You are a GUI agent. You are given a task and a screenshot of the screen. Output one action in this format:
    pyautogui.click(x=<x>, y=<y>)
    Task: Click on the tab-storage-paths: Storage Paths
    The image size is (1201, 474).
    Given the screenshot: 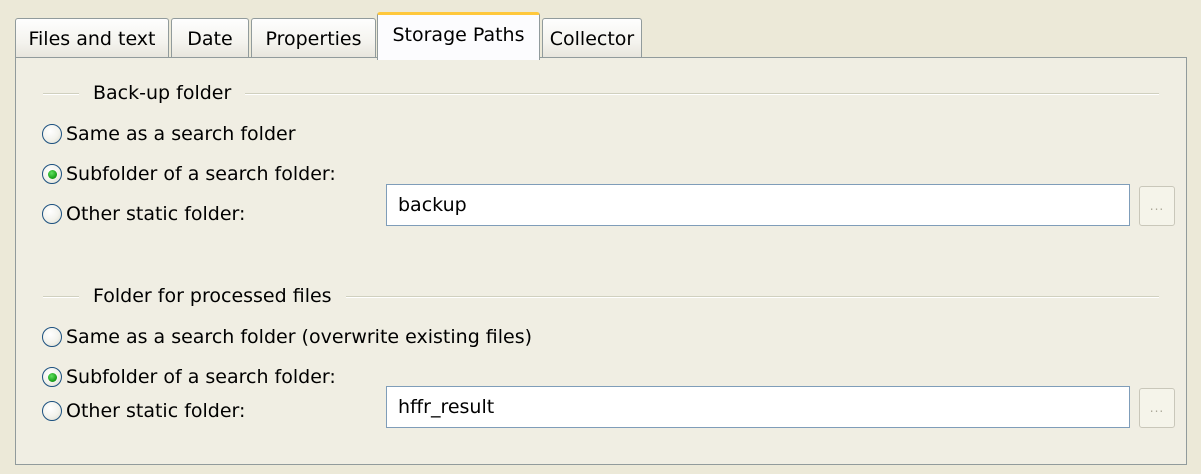 What is the action you would take?
    pyautogui.click(x=458, y=36)
    